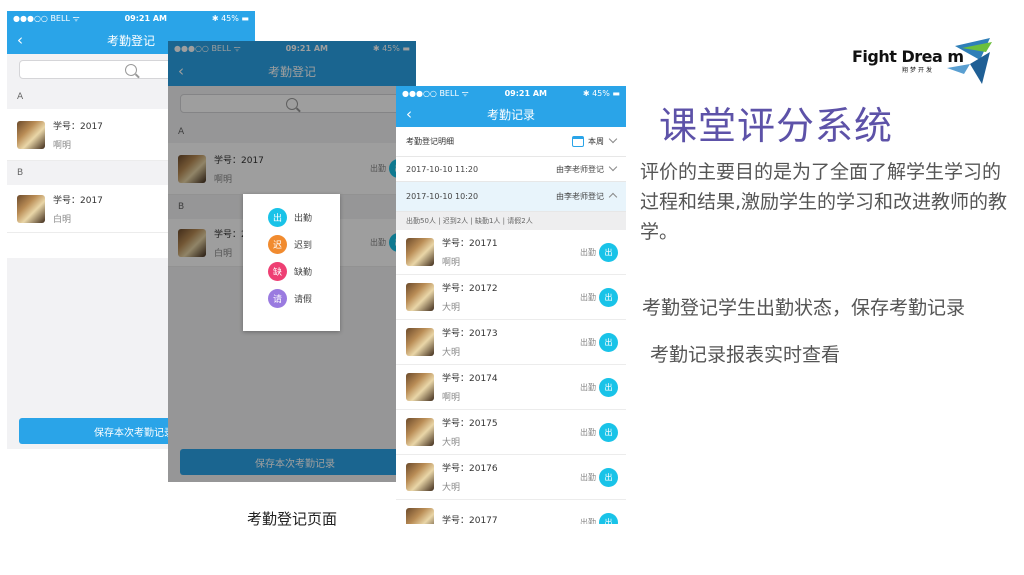  What do you see at coordinates (908, 56) in the screenshot?
I see `logo-wordmark: Fight Drea m` at bounding box center [908, 56].